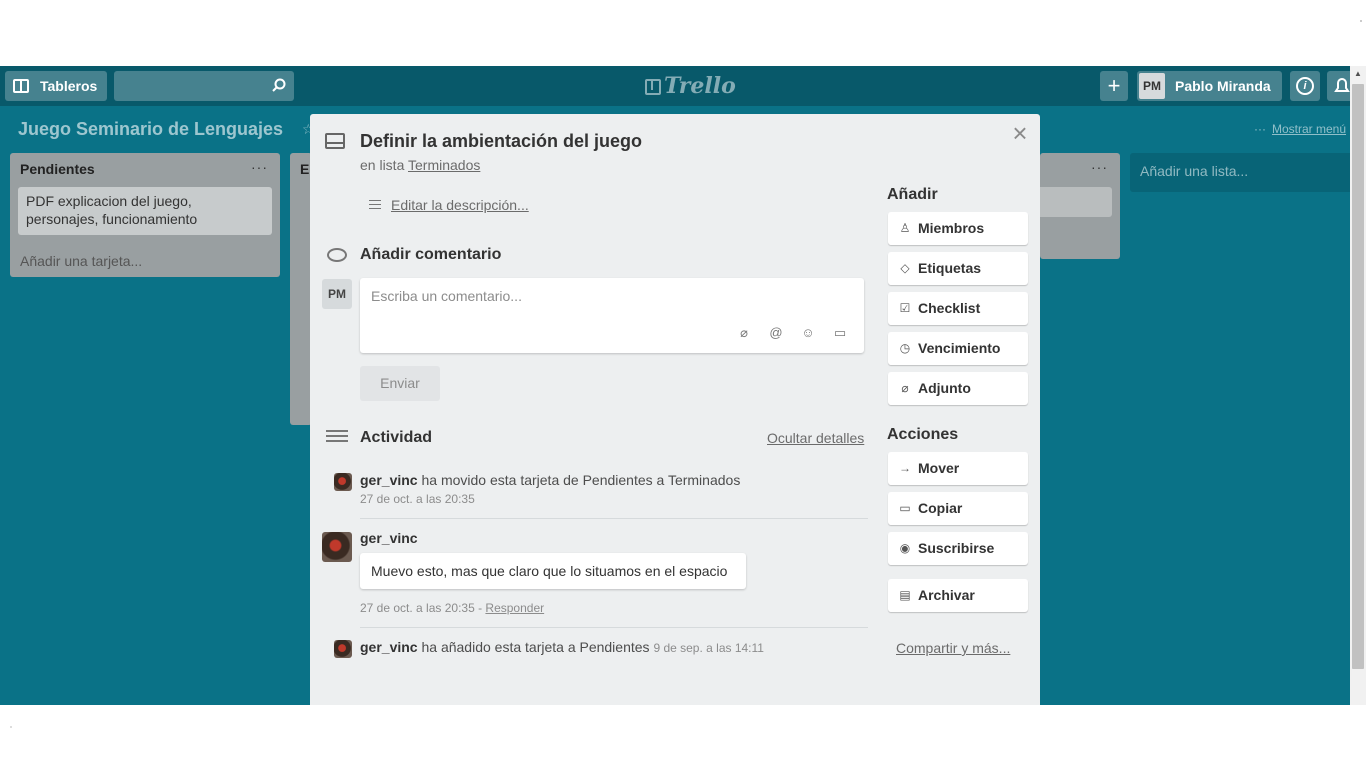  I want to click on actions-heading: Acciones, so click(923, 434).